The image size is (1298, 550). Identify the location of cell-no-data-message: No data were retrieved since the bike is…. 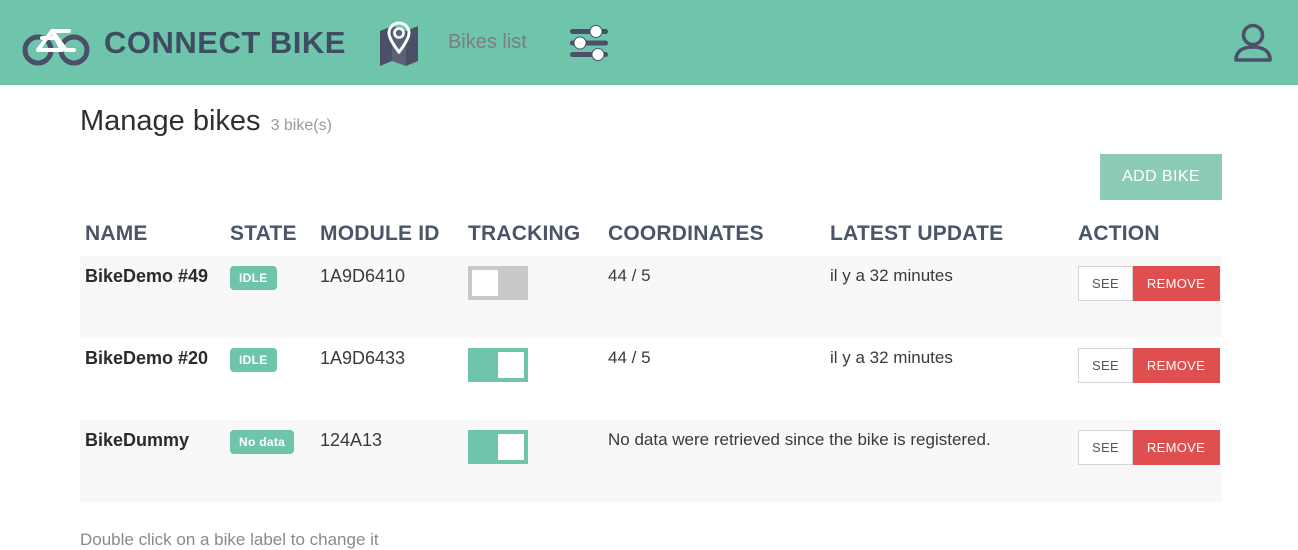
(838, 461).